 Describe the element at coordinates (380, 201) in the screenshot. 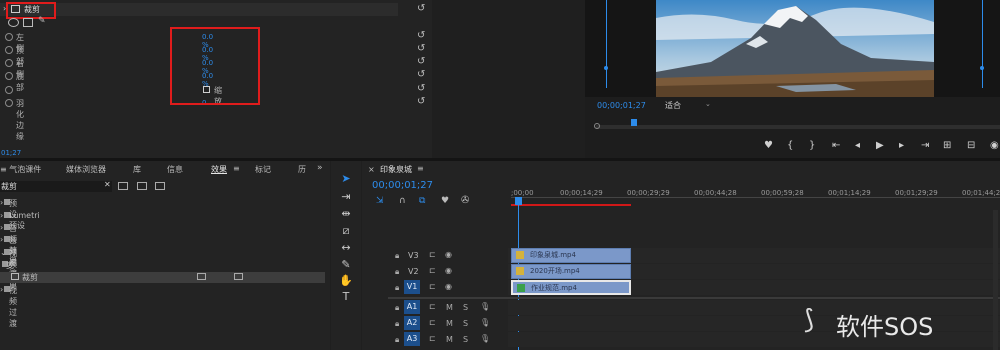

I see `nest-toggle-icon: ⇲` at that location.